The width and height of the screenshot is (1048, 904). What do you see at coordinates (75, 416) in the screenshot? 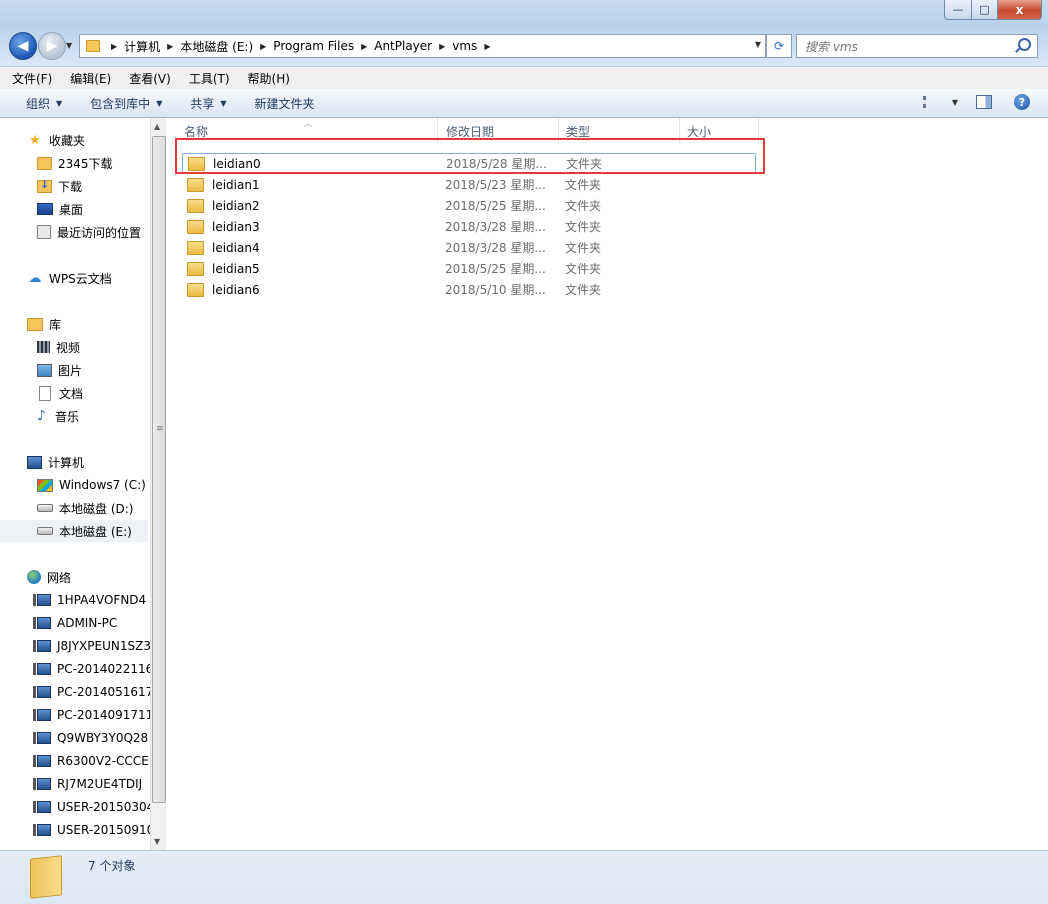
I see `nav-item-music: ♪ 音乐` at bounding box center [75, 416].